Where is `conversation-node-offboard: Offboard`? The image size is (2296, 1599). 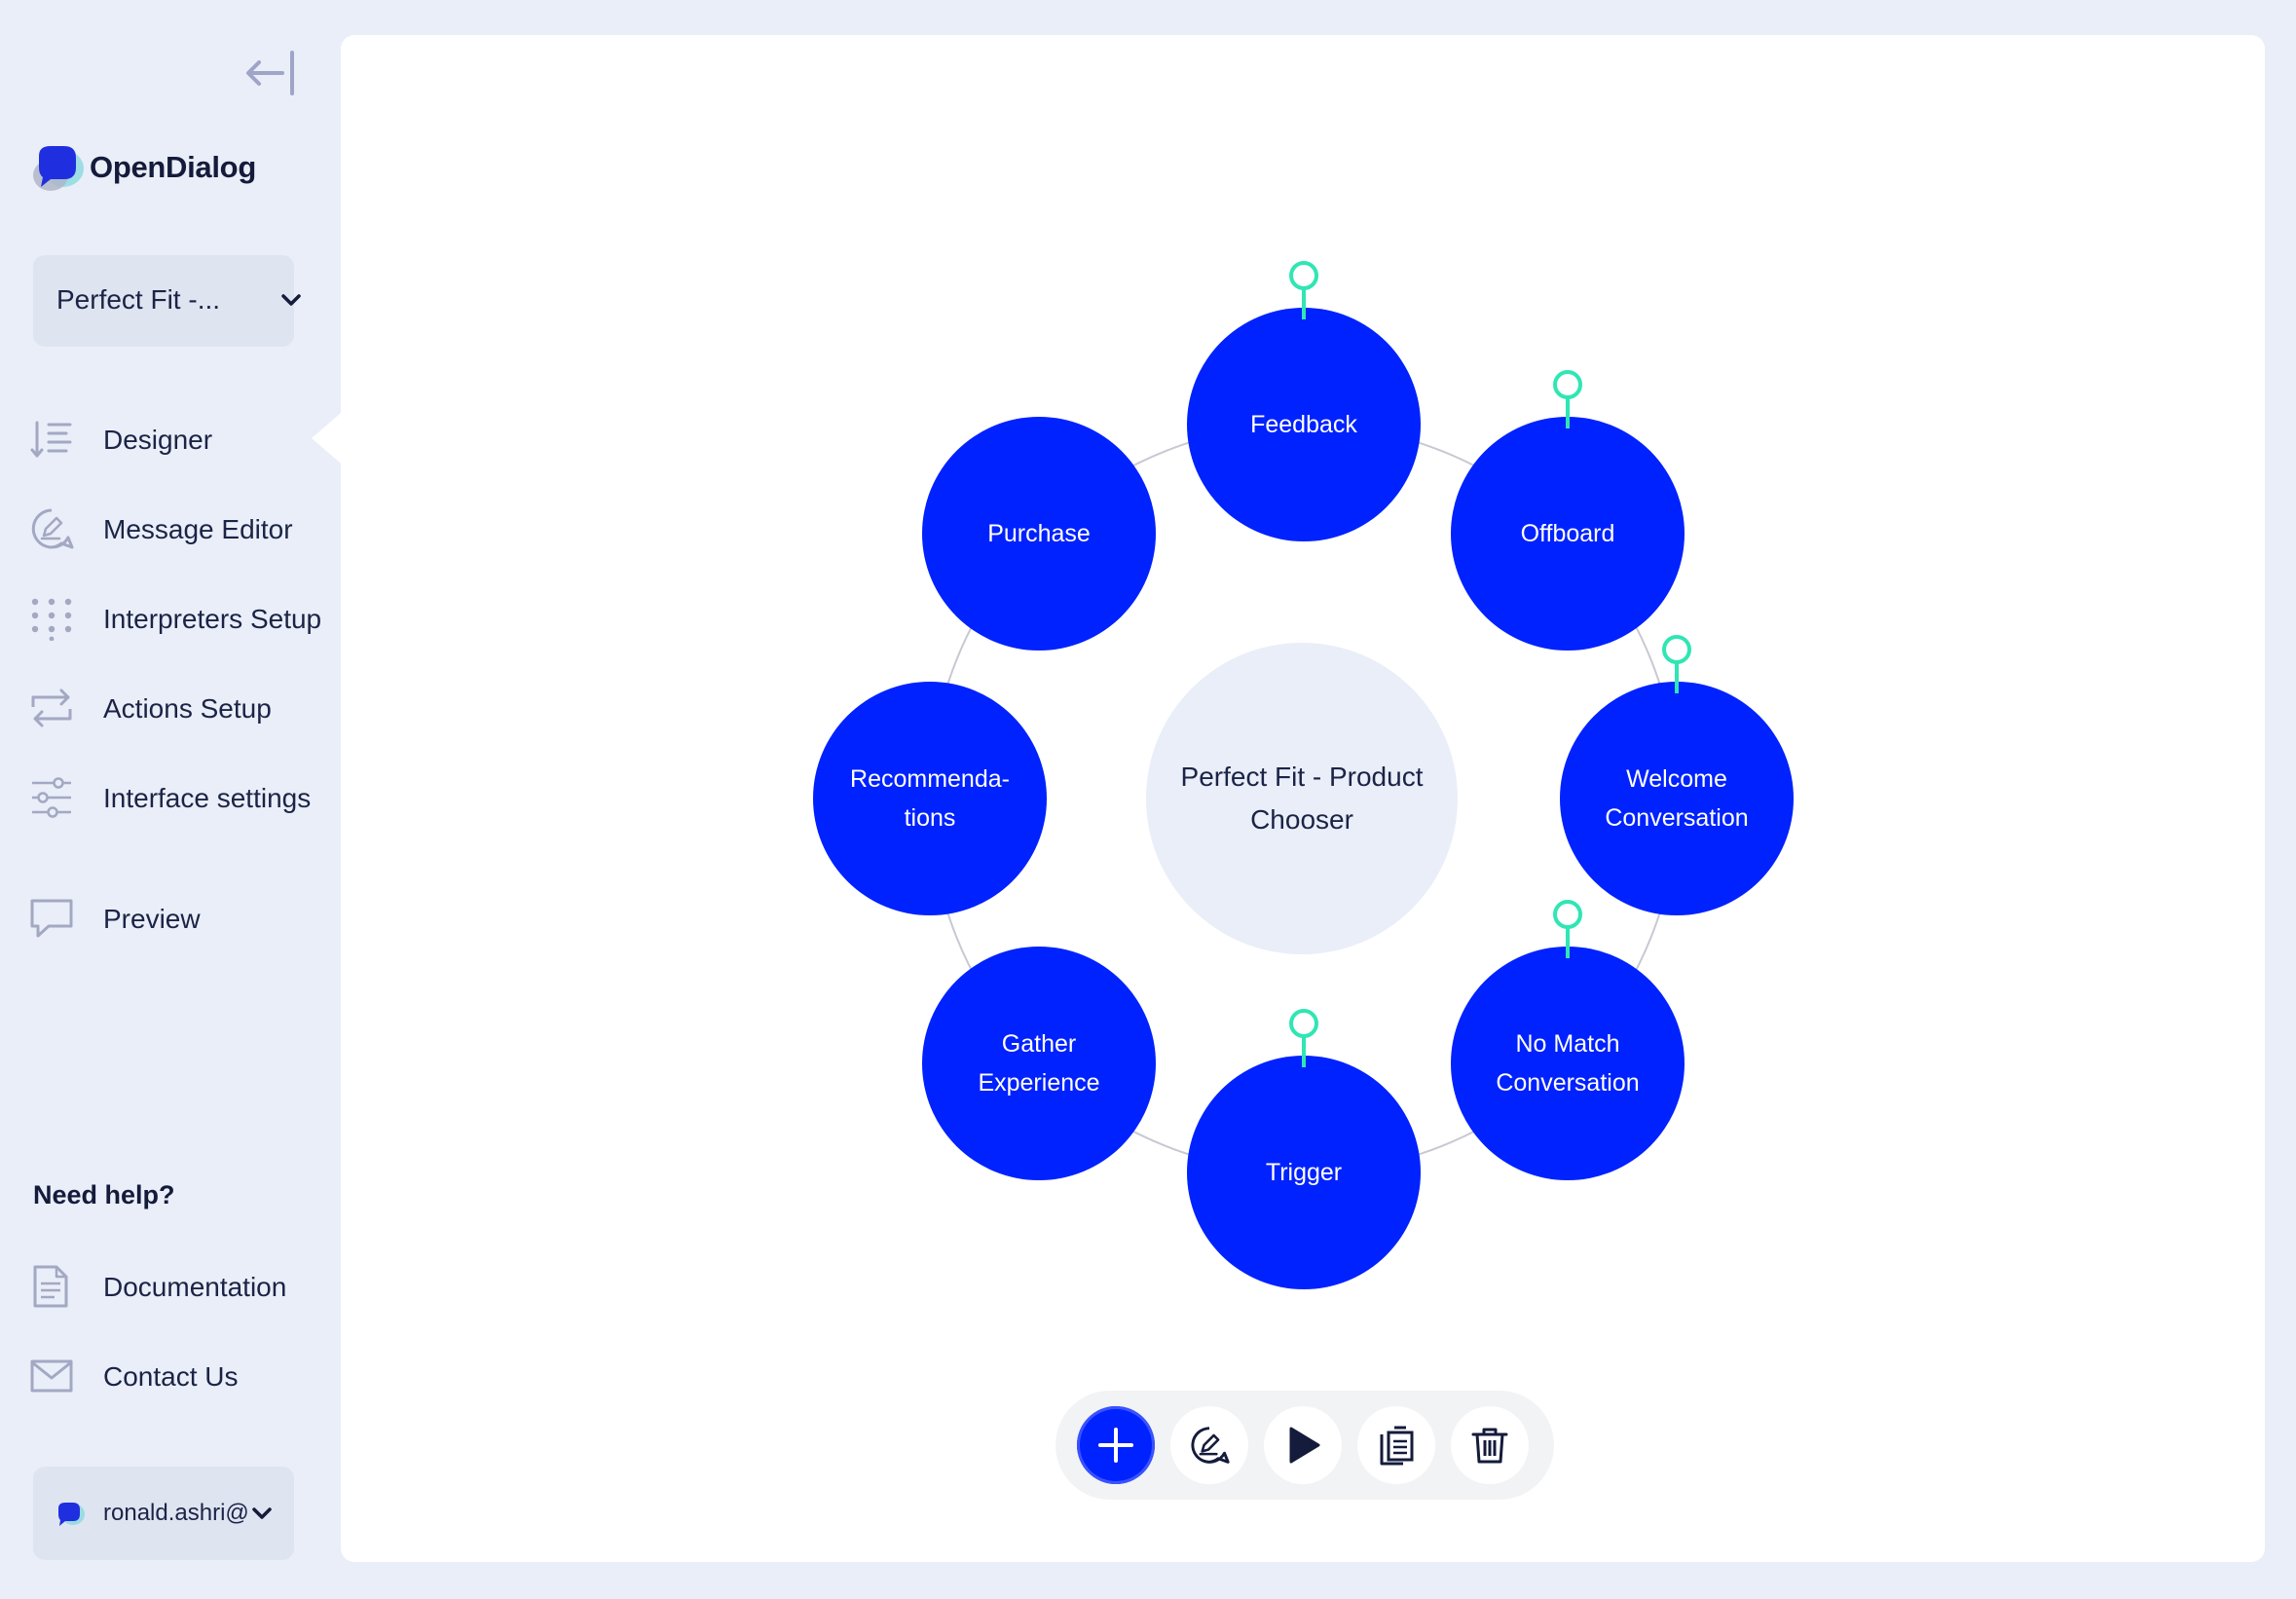
conversation-node-offboard: Offboard is located at coordinates (1568, 534).